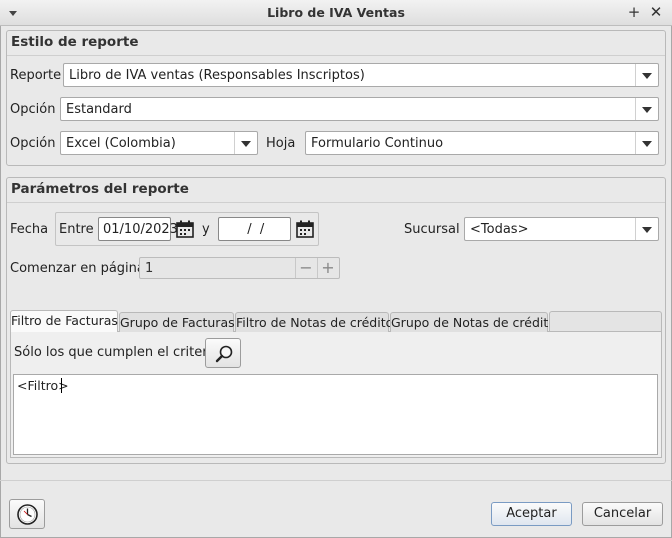 This screenshot has height=538, width=672. What do you see at coordinates (377, 143) in the screenshot?
I see `hoja-value: Formulario Continuo` at bounding box center [377, 143].